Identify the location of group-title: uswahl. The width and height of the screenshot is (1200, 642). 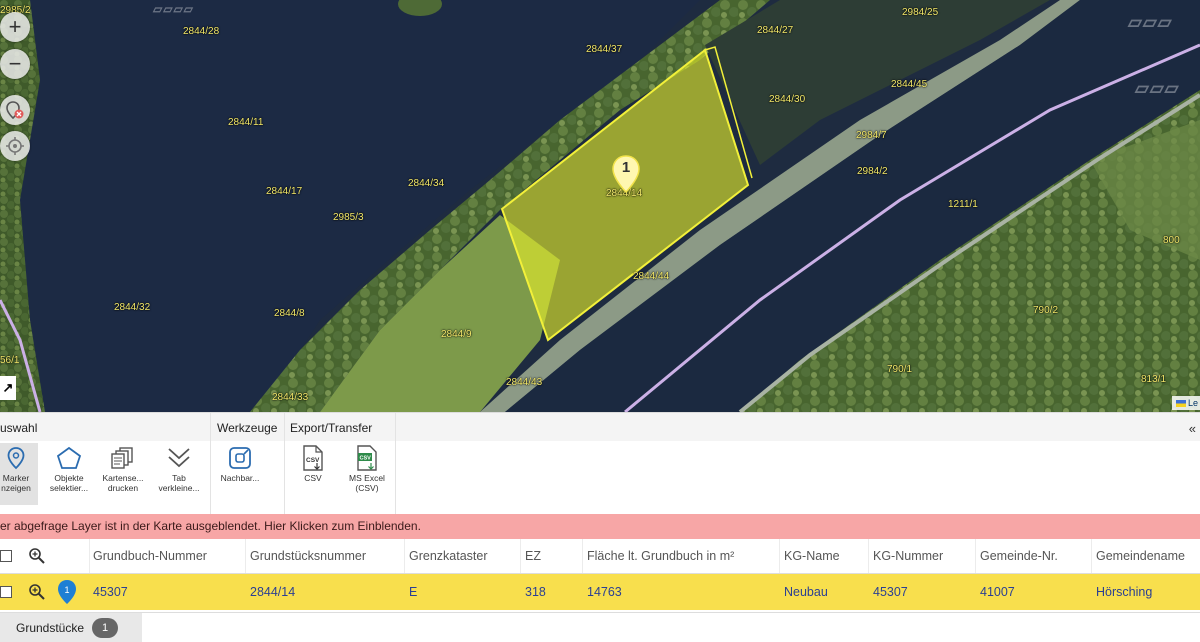
(105, 427).